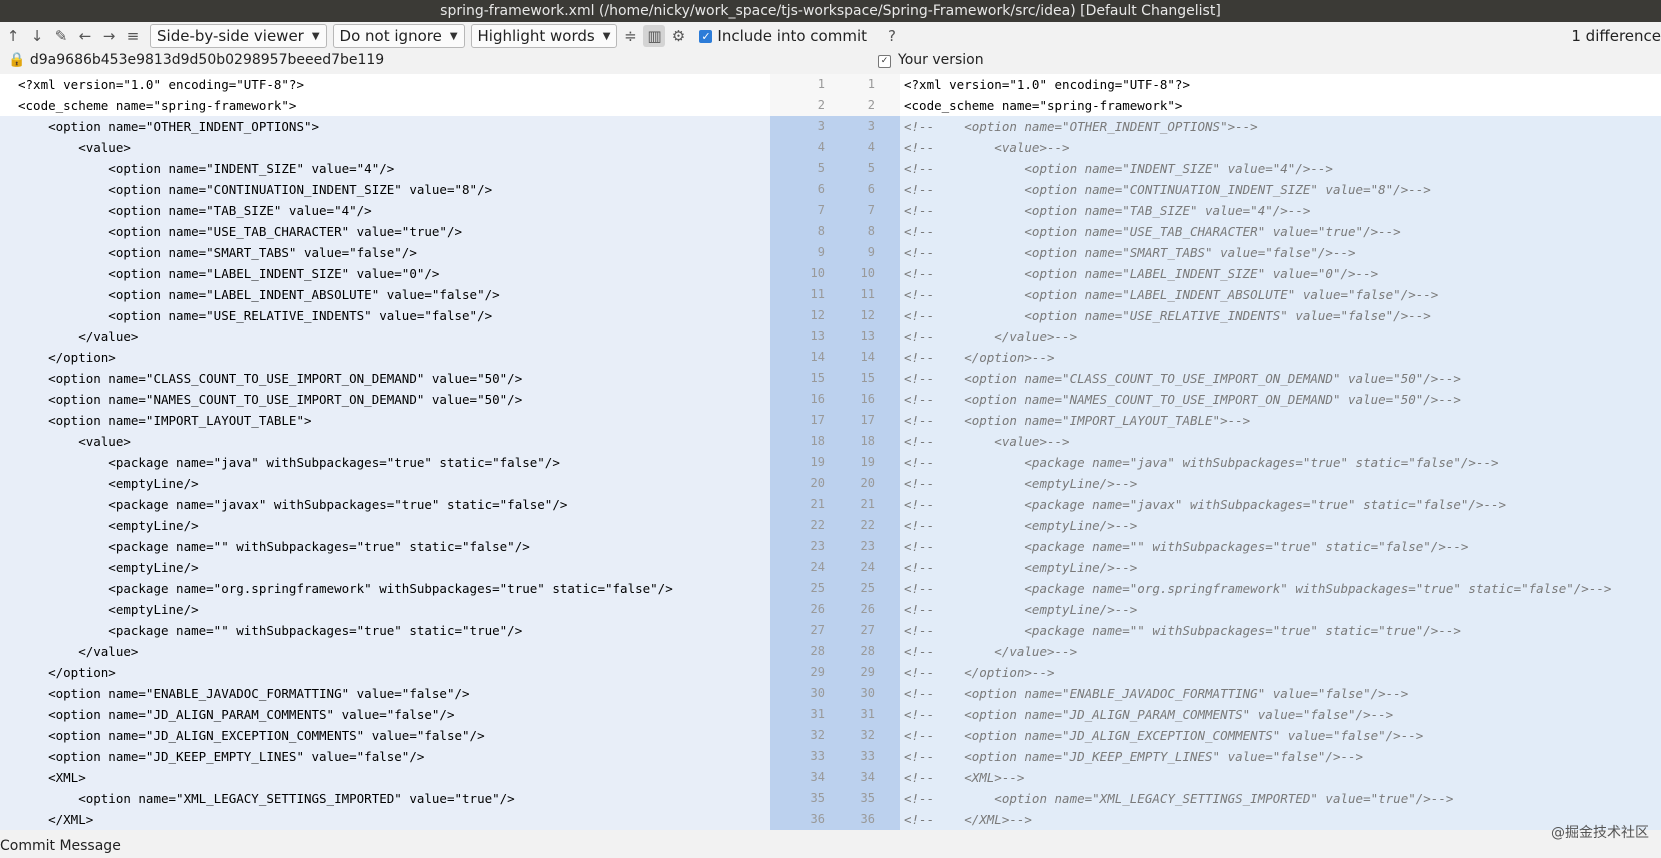  I want to click on viewer-dropdown: Side-by-side viewer ▼, so click(238, 36).